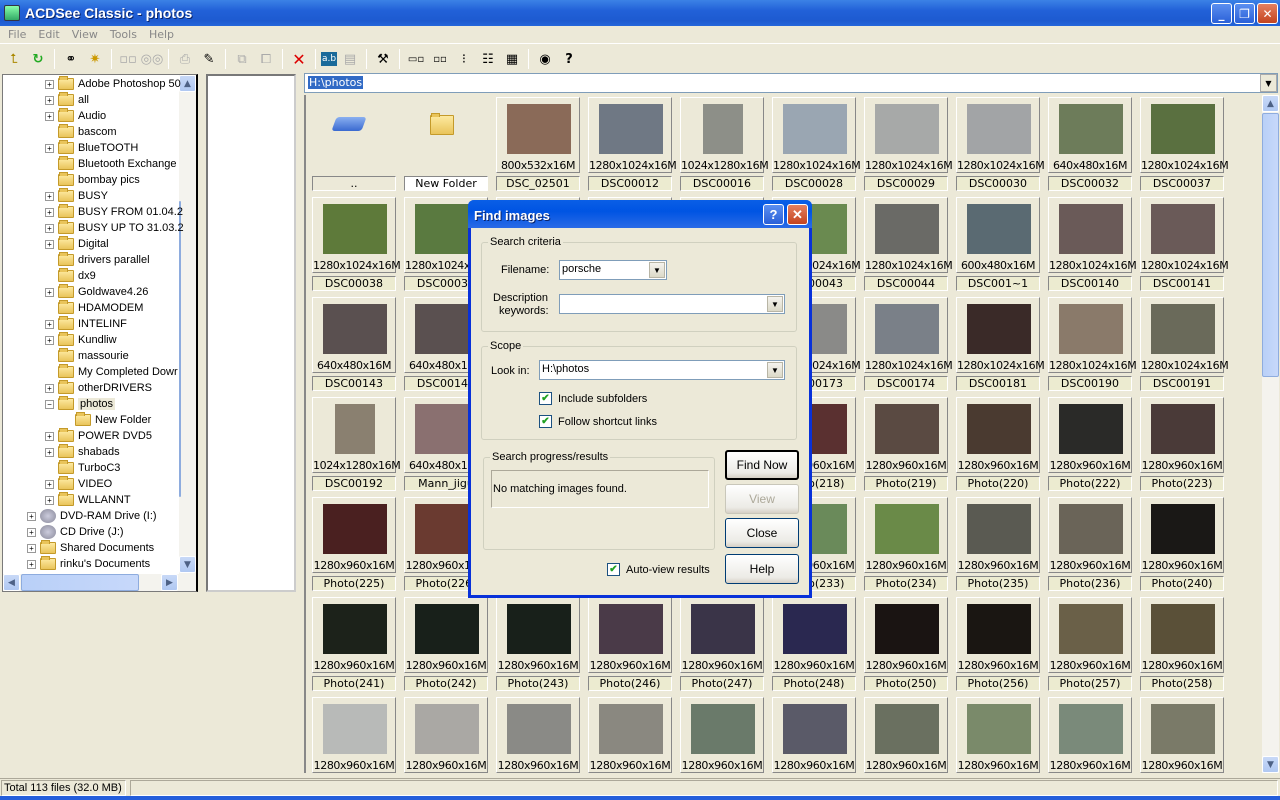 Image resolution: width=1280 pixels, height=800 pixels. Describe the element at coordinates (538, 645) in the screenshot. I see `thumbnail-item: 1280x960x16M Photo(243)` at that location.